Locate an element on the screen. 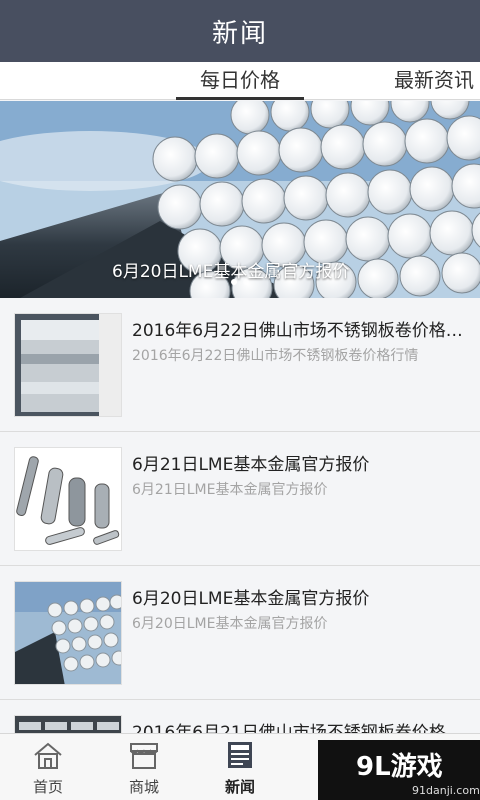 The image size is (480, 800). tab-bar: 每日价格 最新资讯 is located at coordinates (240, 81).